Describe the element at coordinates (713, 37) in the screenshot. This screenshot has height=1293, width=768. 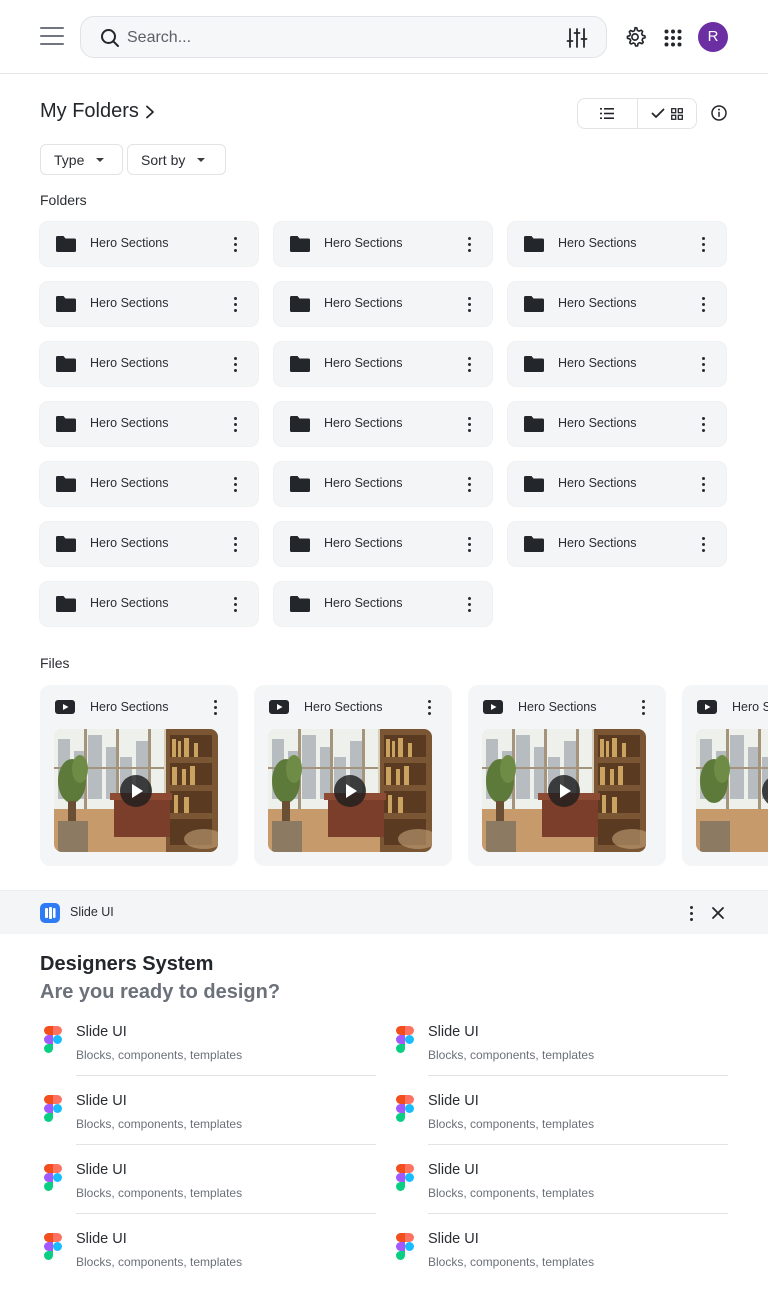
I see `avatar: R` at that location.